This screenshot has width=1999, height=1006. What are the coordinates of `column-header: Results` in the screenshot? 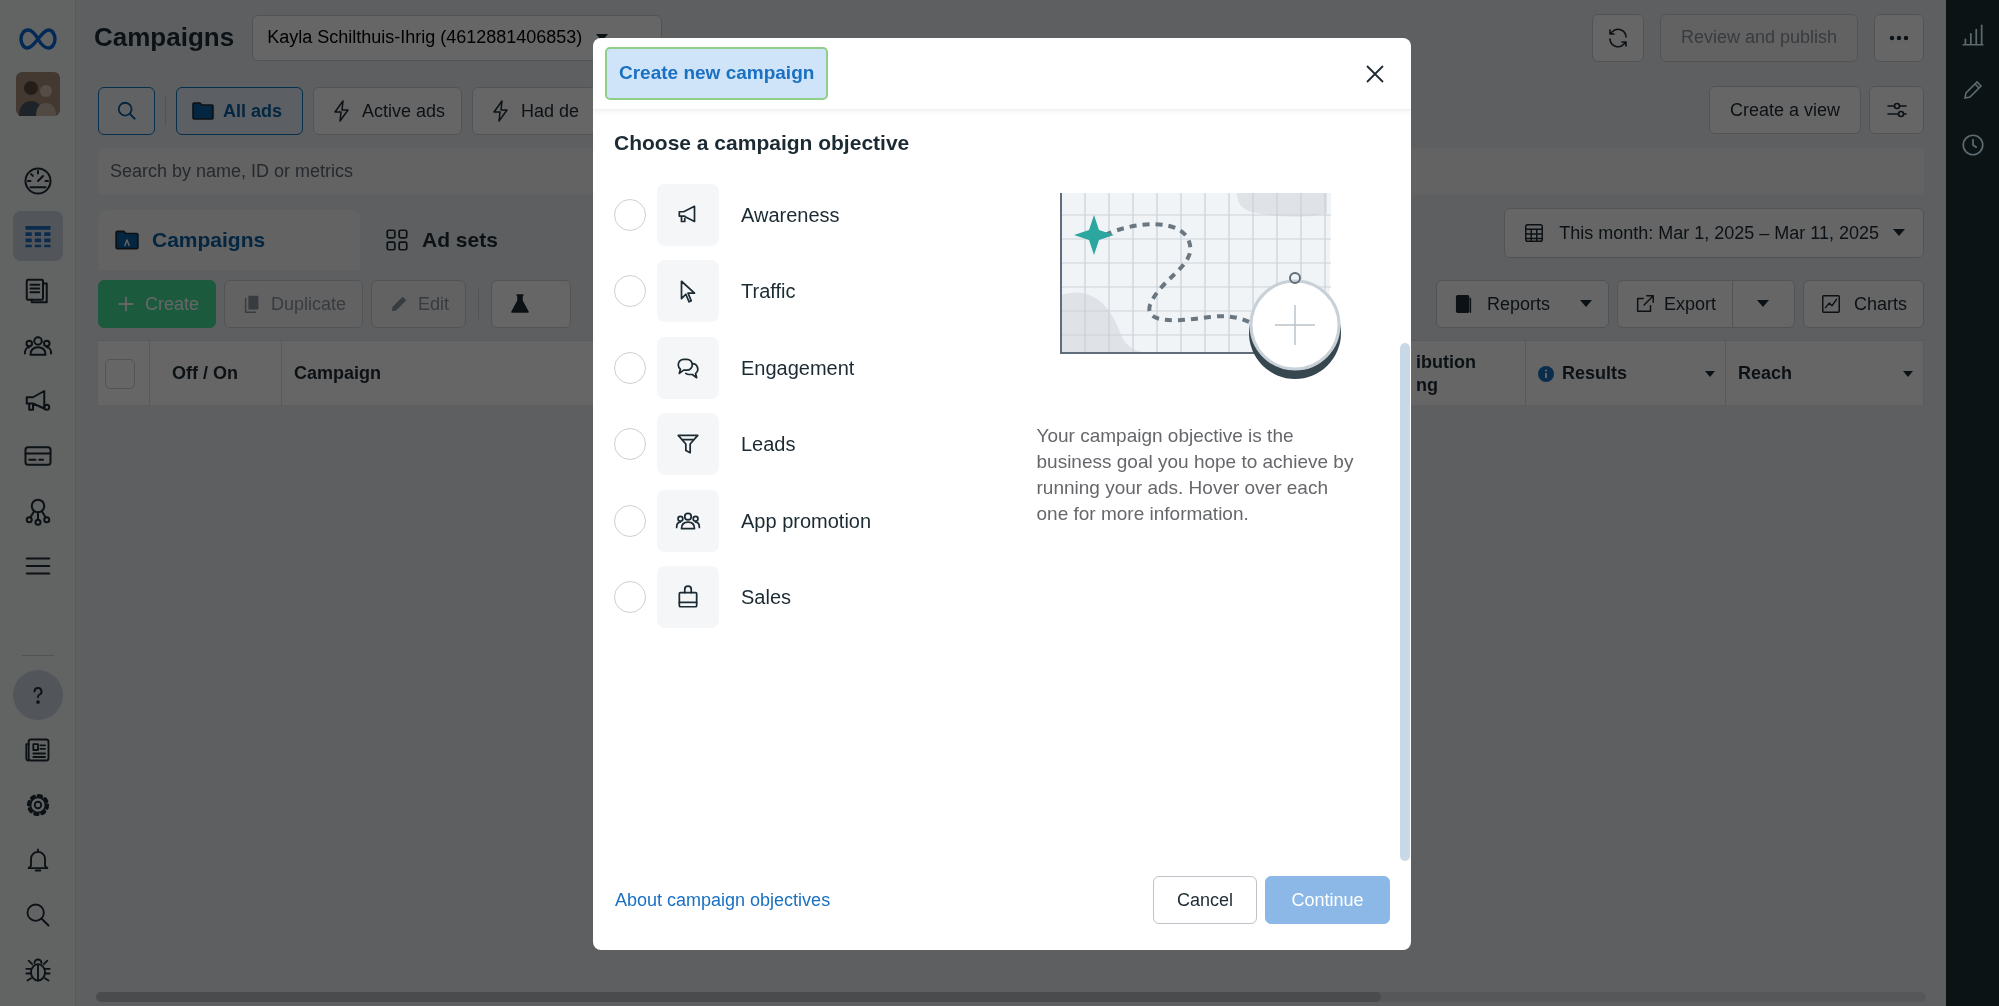 It's located at (1595, 373).